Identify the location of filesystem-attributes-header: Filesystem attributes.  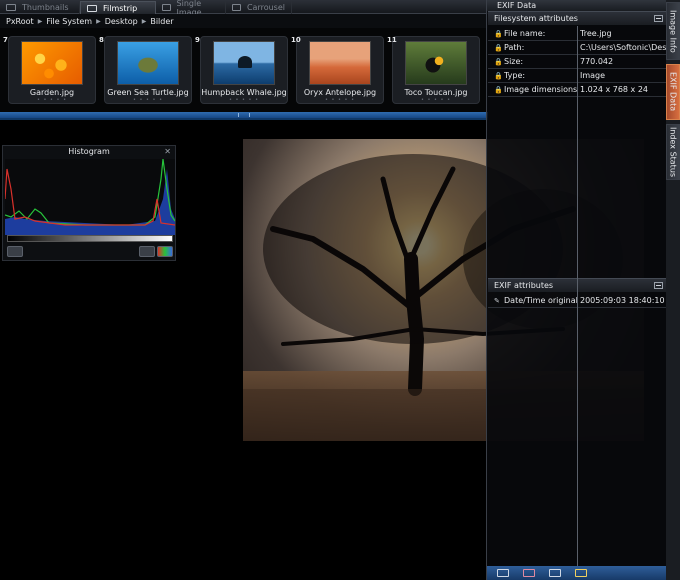
(577, 18).